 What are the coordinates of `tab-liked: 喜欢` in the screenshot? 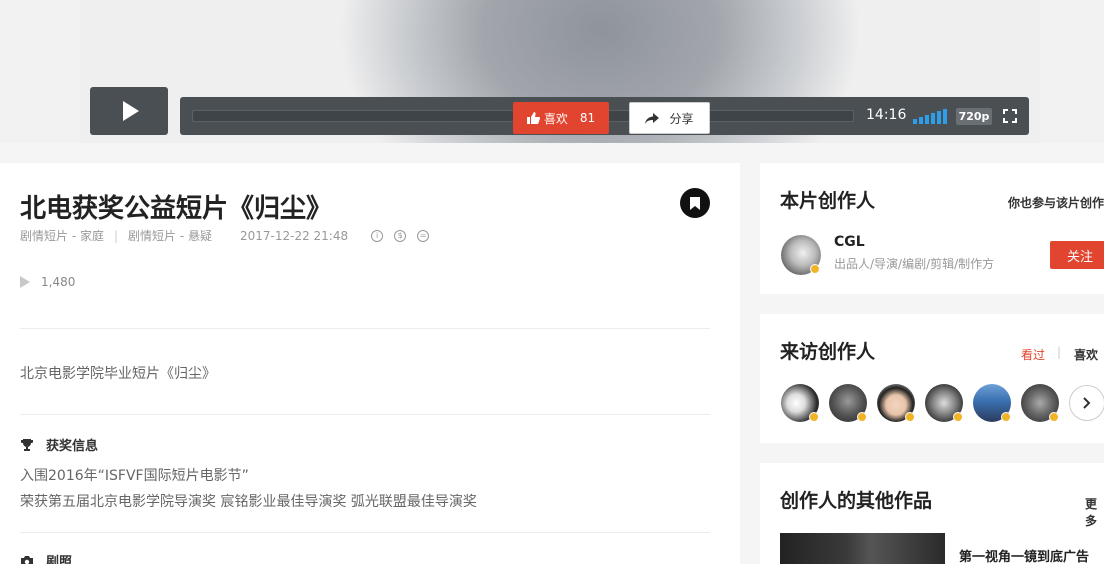 It's located at (1086, 354).